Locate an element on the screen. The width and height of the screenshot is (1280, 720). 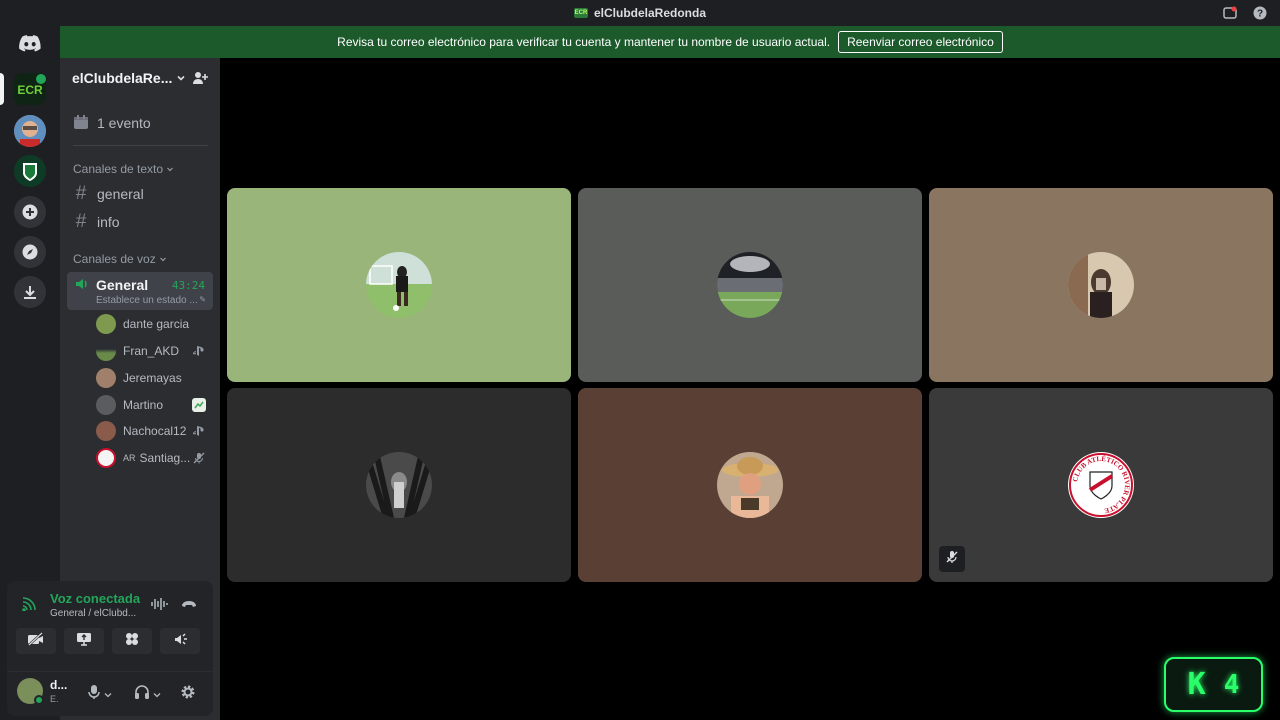
microphone-icon is located at coordinates (94, 694).